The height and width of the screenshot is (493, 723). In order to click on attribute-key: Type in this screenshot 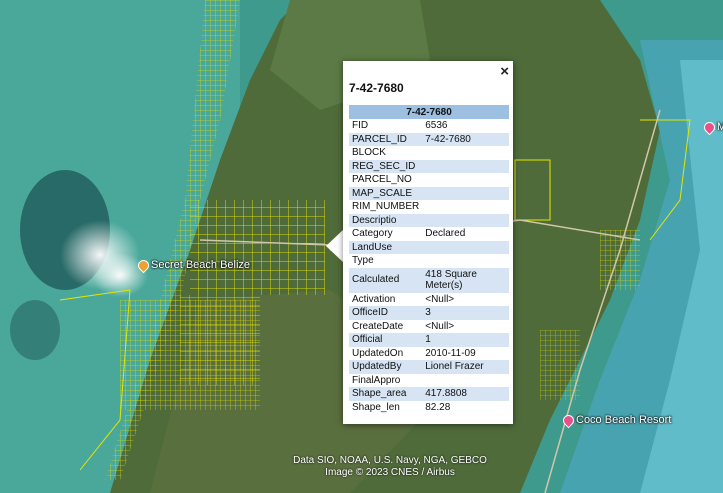, I will do `click(363, 260)`.